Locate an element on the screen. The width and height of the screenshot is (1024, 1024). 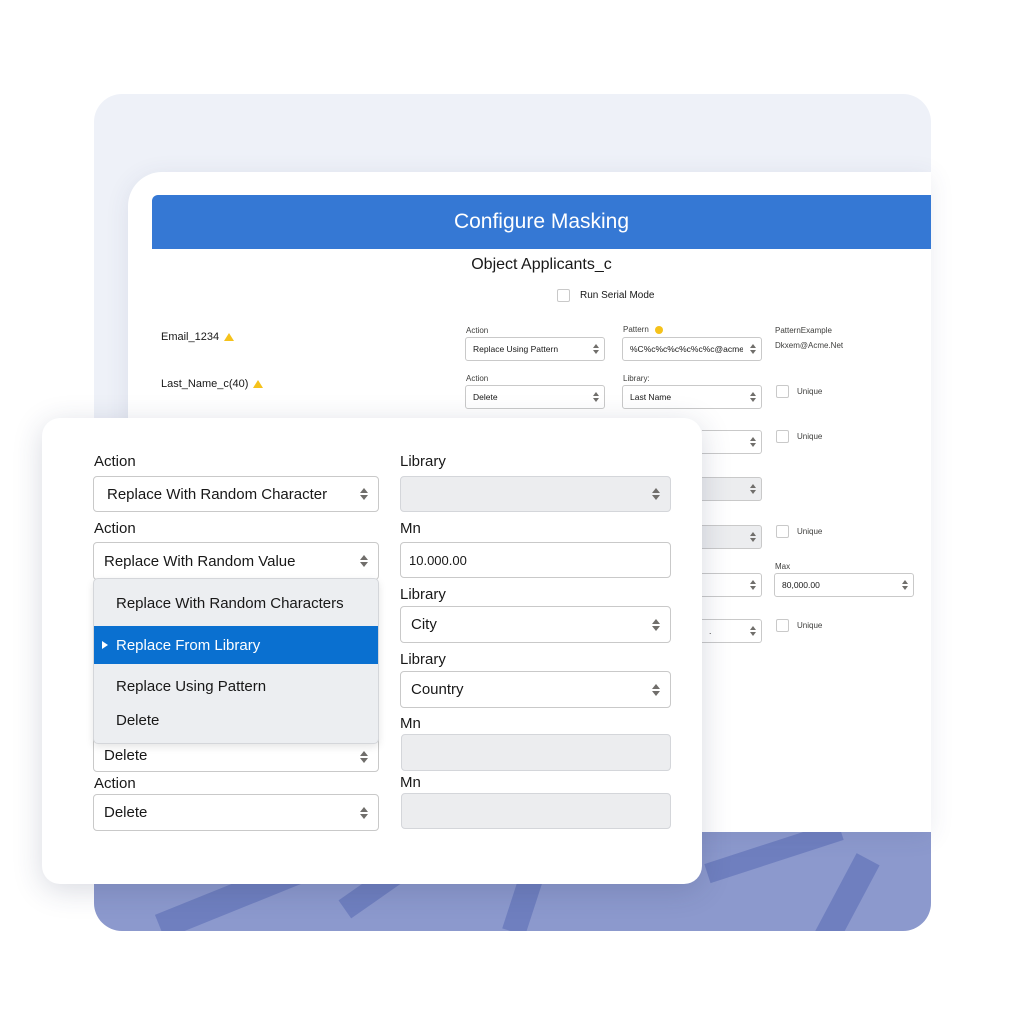
max-input: 80,000.00 is located at coordinates (844, 585).